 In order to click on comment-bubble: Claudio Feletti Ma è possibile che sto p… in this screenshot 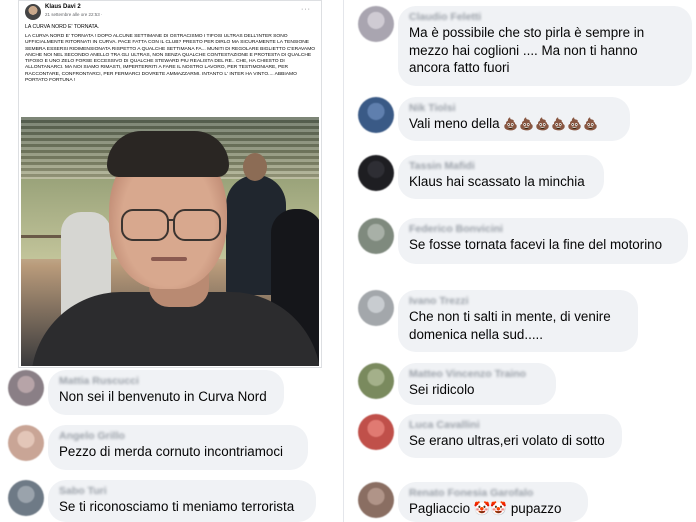, I will do `click(545, 46)`.